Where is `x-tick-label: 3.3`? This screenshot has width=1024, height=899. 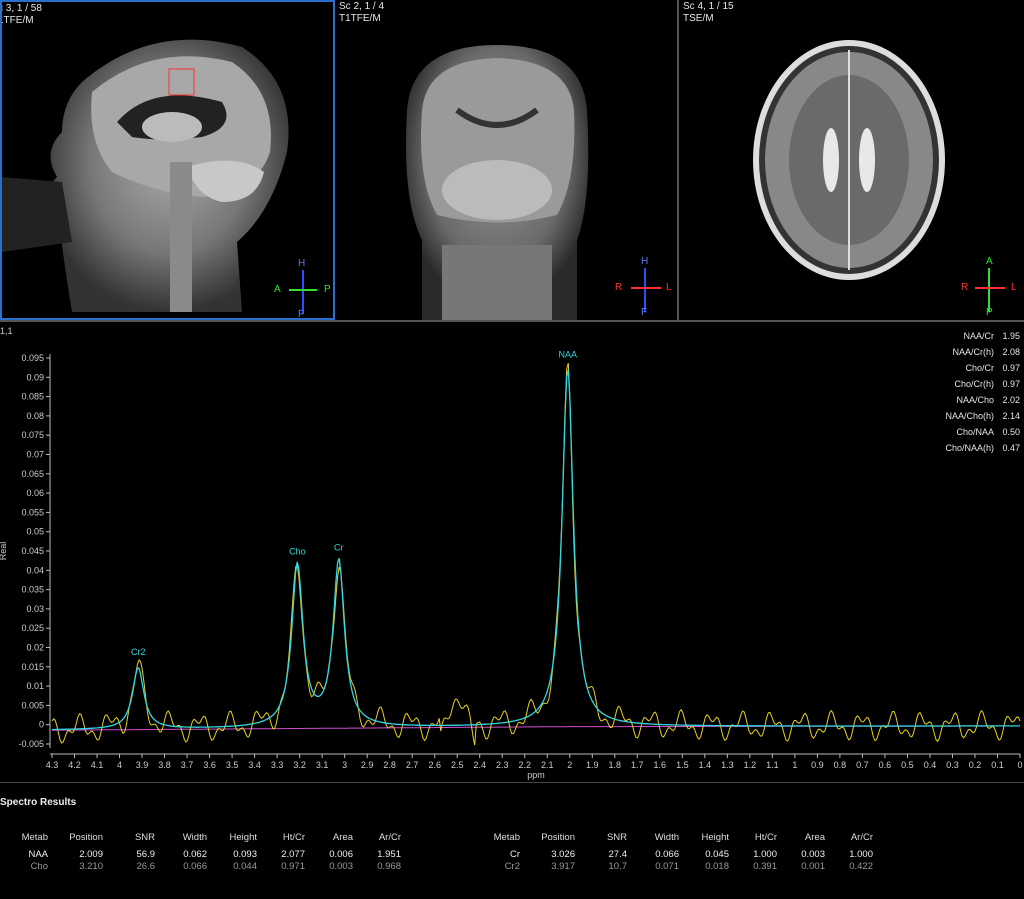
x-tick-label: 3.3 is located at coordinates (277, 765).